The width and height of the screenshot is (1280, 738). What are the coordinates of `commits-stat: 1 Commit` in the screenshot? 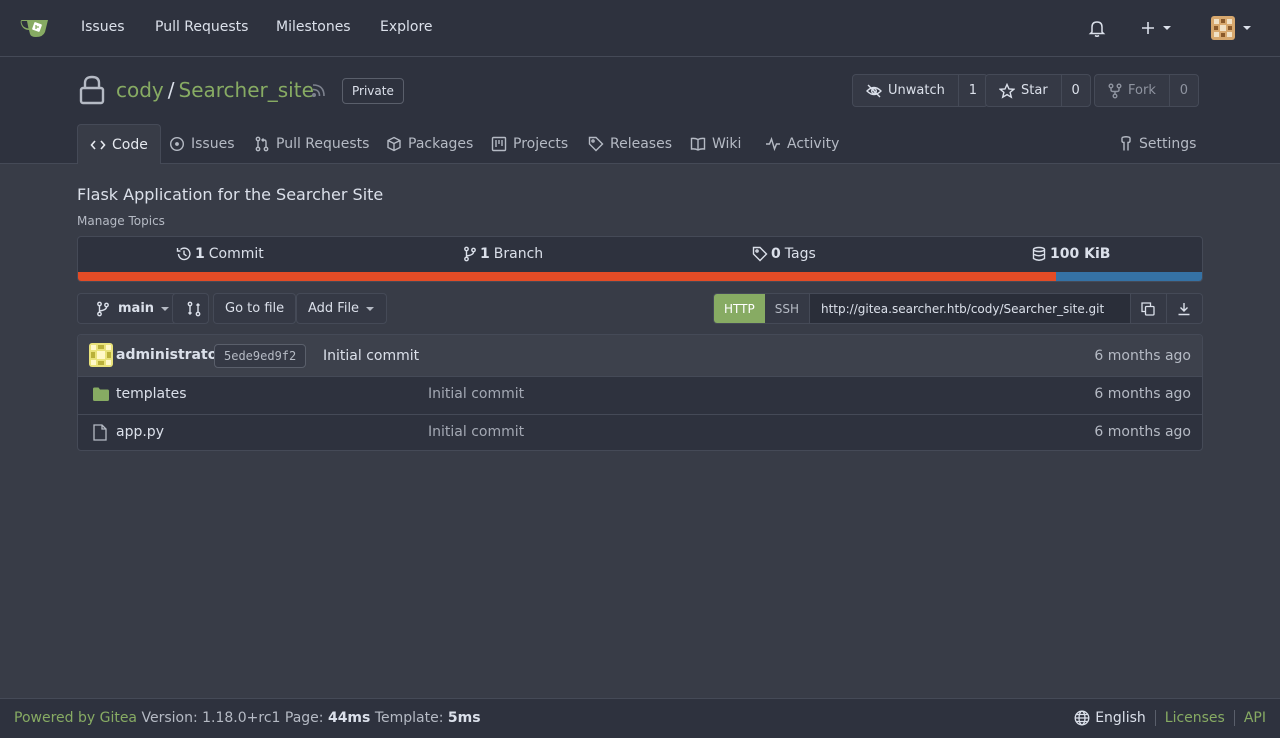 It's located at (220, 254).